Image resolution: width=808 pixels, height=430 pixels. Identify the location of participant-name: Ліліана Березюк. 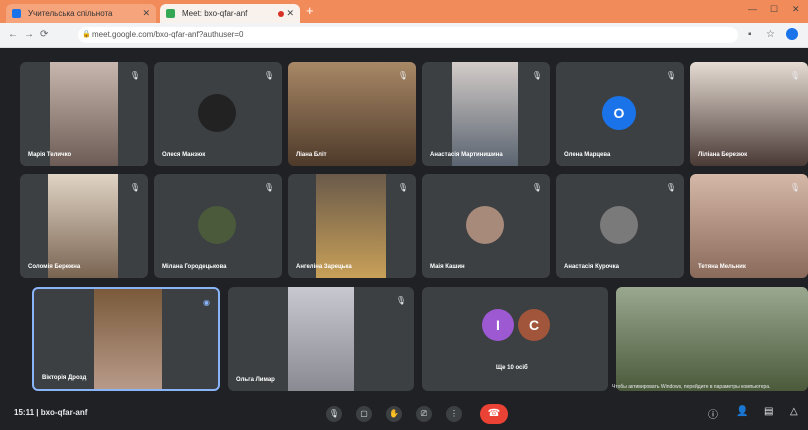
(723, 155).